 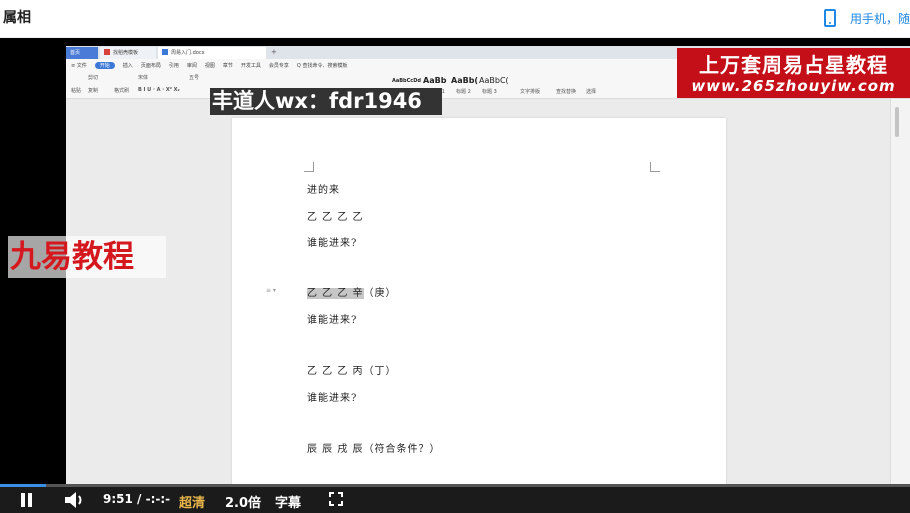 What do you see at coordinates (93, 78) in the screenshot?
I see `cut-label: 剪切` at bounding box center [93, 78].